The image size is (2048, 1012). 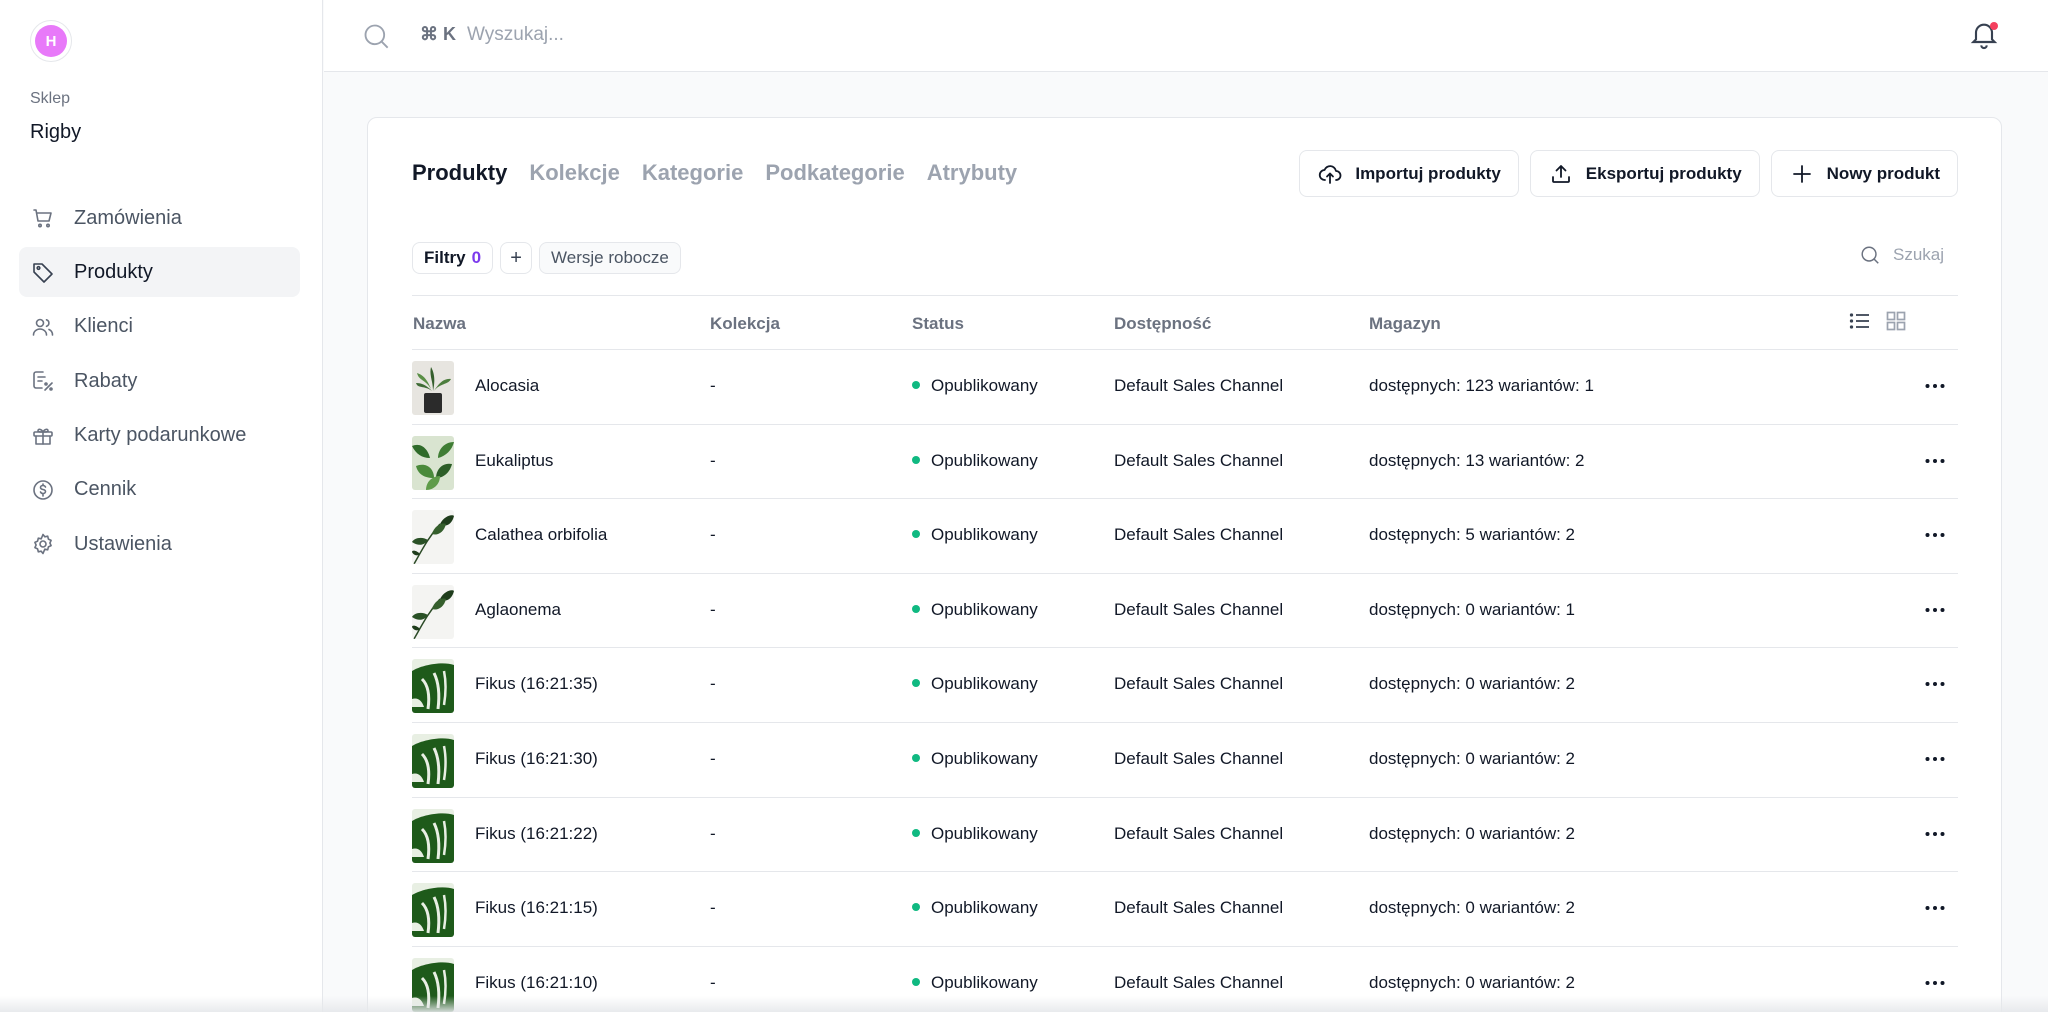 What do you see at coordinates (1024, 1004) in the screenshot?
I see `bottom-shadow` at bounding box center [1024, 1004].